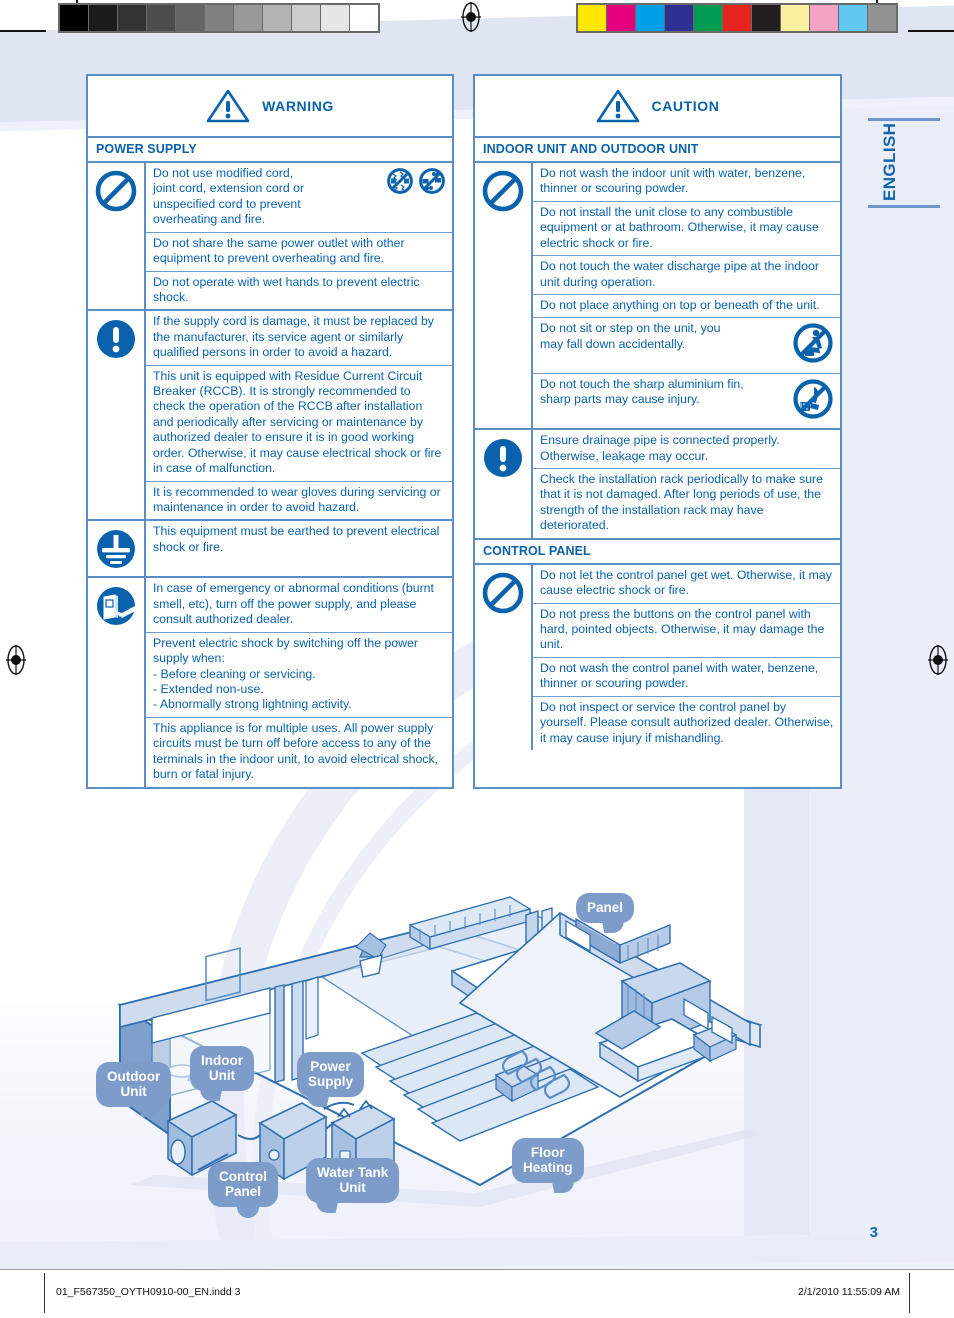 This screenshot has width=954, height=1318. I want to click on color-calibration-bar, so click(737, 18).